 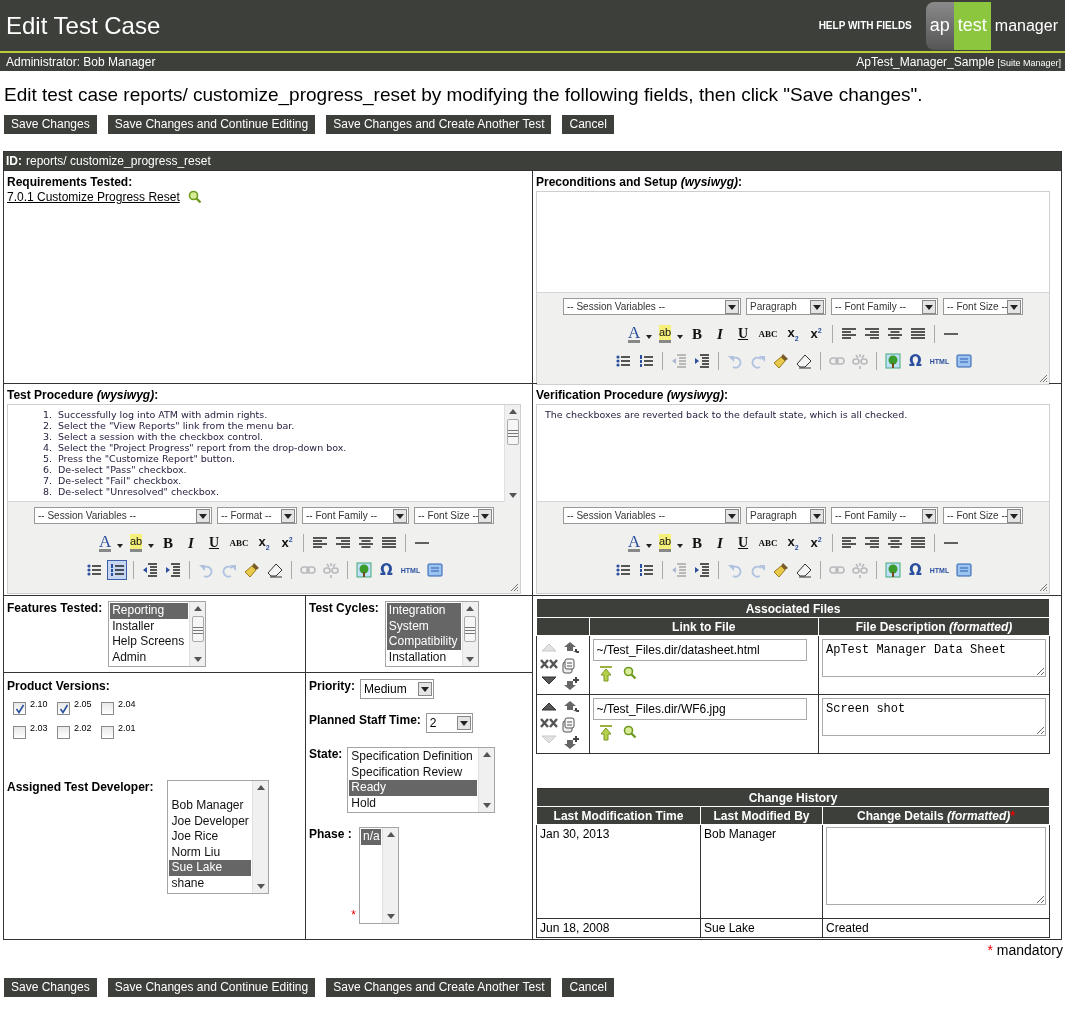 I want to click on change-details-field, so click(x=936, y=866).